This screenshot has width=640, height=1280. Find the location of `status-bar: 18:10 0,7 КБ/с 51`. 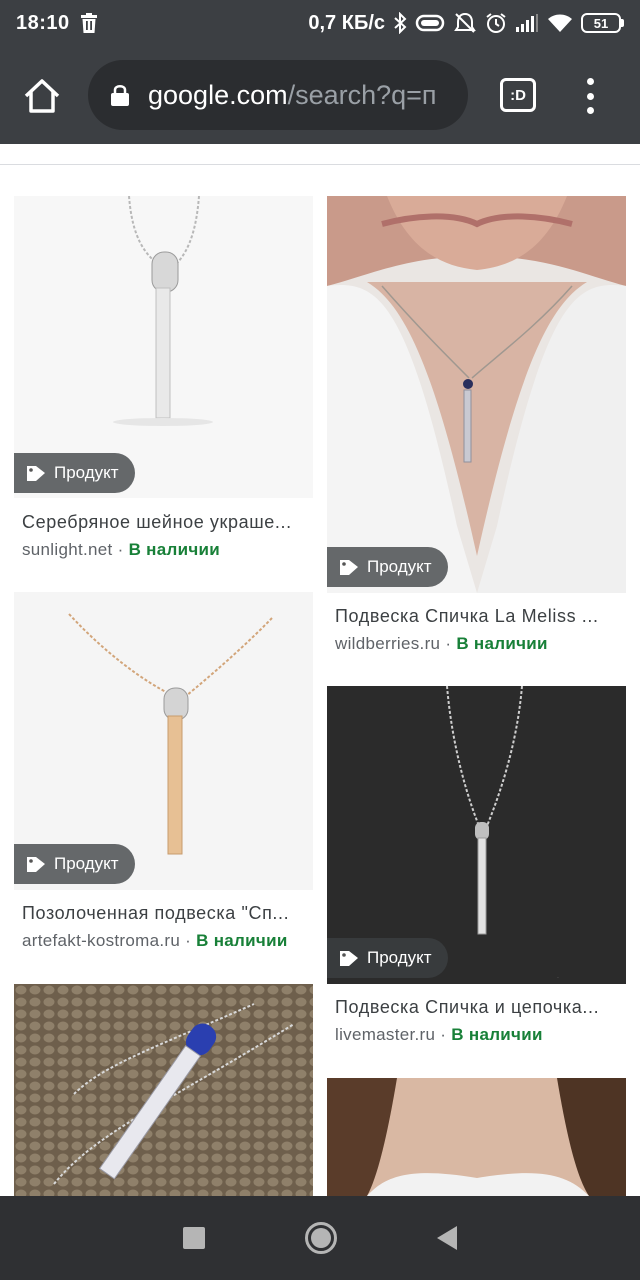

status-bar: 18:10 0,7 КБ/с 51 is located at coordinates (320, 23).